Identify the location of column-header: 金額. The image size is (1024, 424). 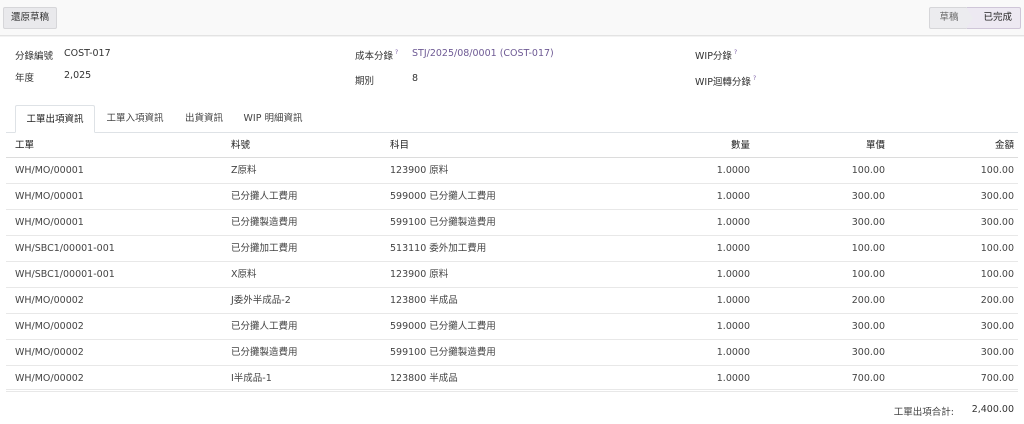
(1004, 145).